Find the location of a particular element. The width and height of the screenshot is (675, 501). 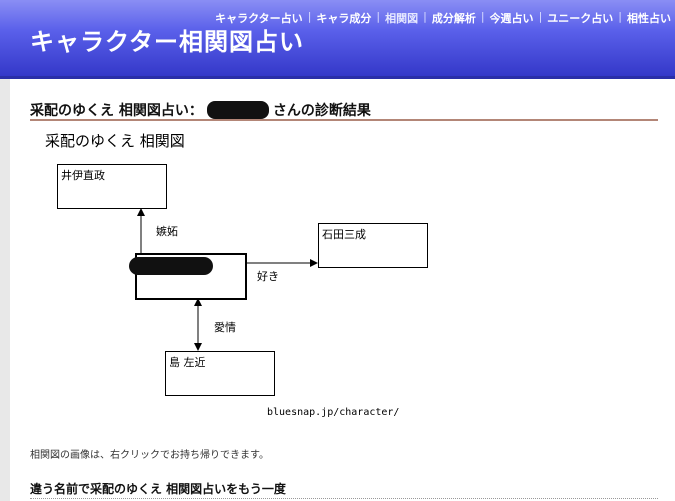

diagram-url: bluesnap.jp/character/ is located at coordinates (333, 412).